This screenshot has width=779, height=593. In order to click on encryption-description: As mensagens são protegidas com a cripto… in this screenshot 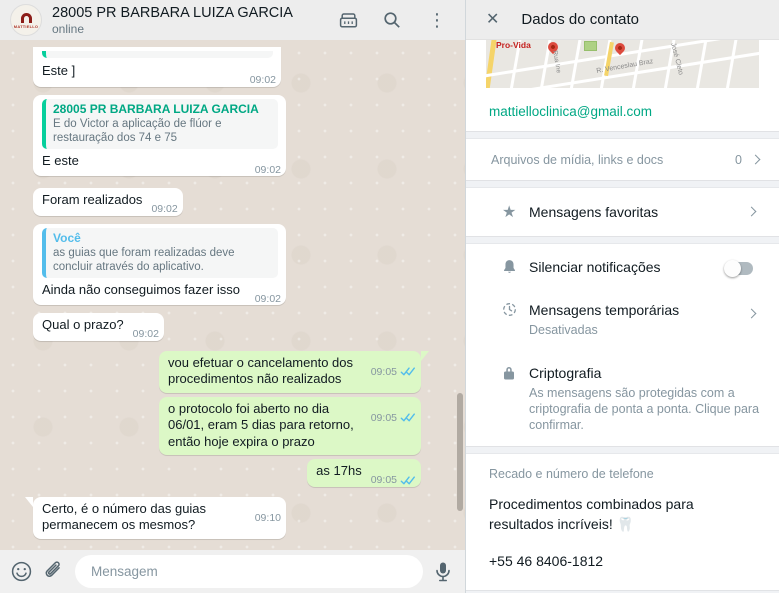, I will do `click(644, 409)`.